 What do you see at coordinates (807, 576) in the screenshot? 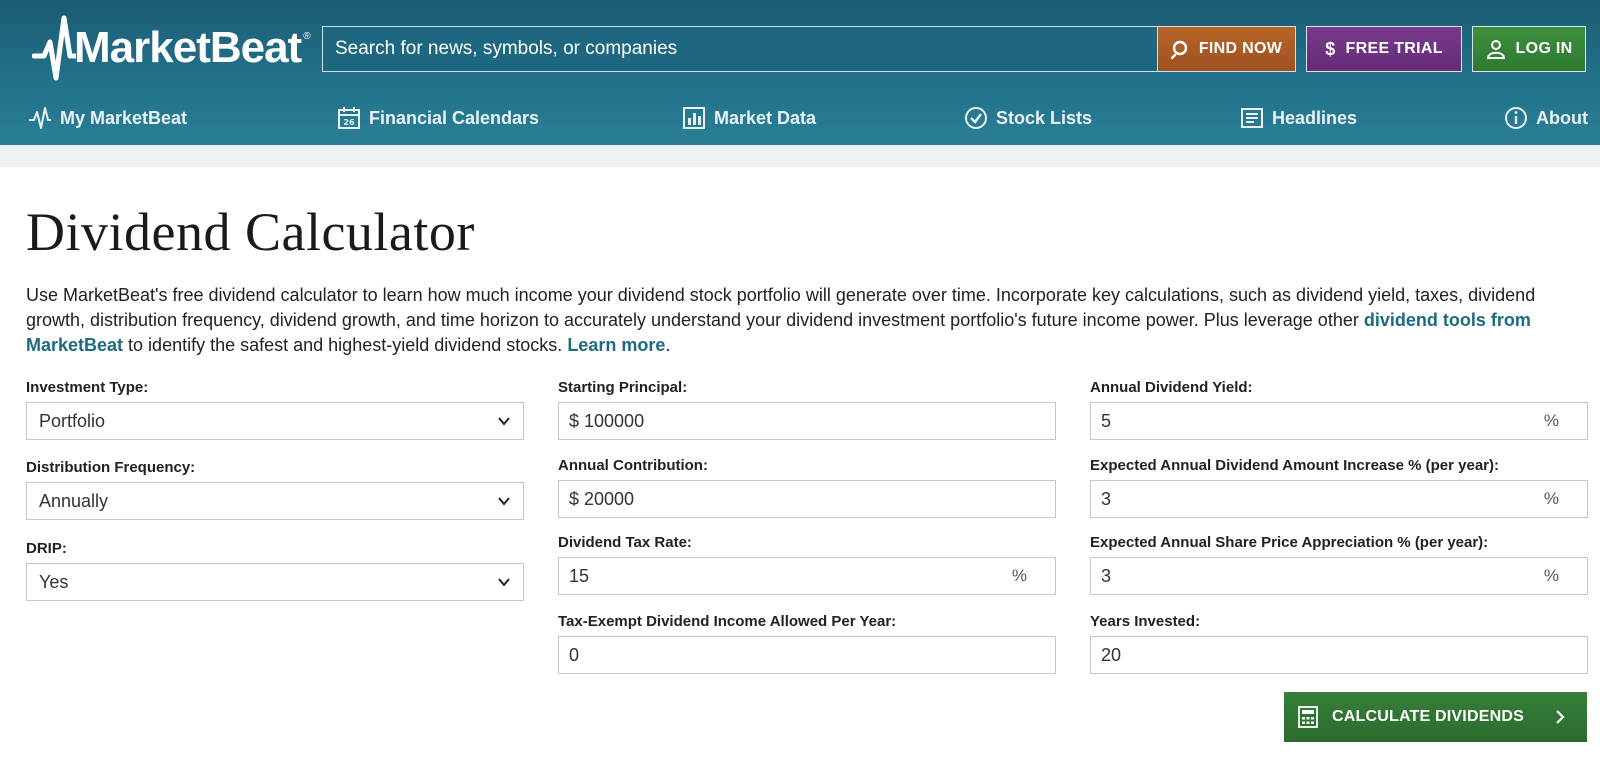
I see `dividend-tax-rate-input: 15 %` at bounding box center [807, 576].